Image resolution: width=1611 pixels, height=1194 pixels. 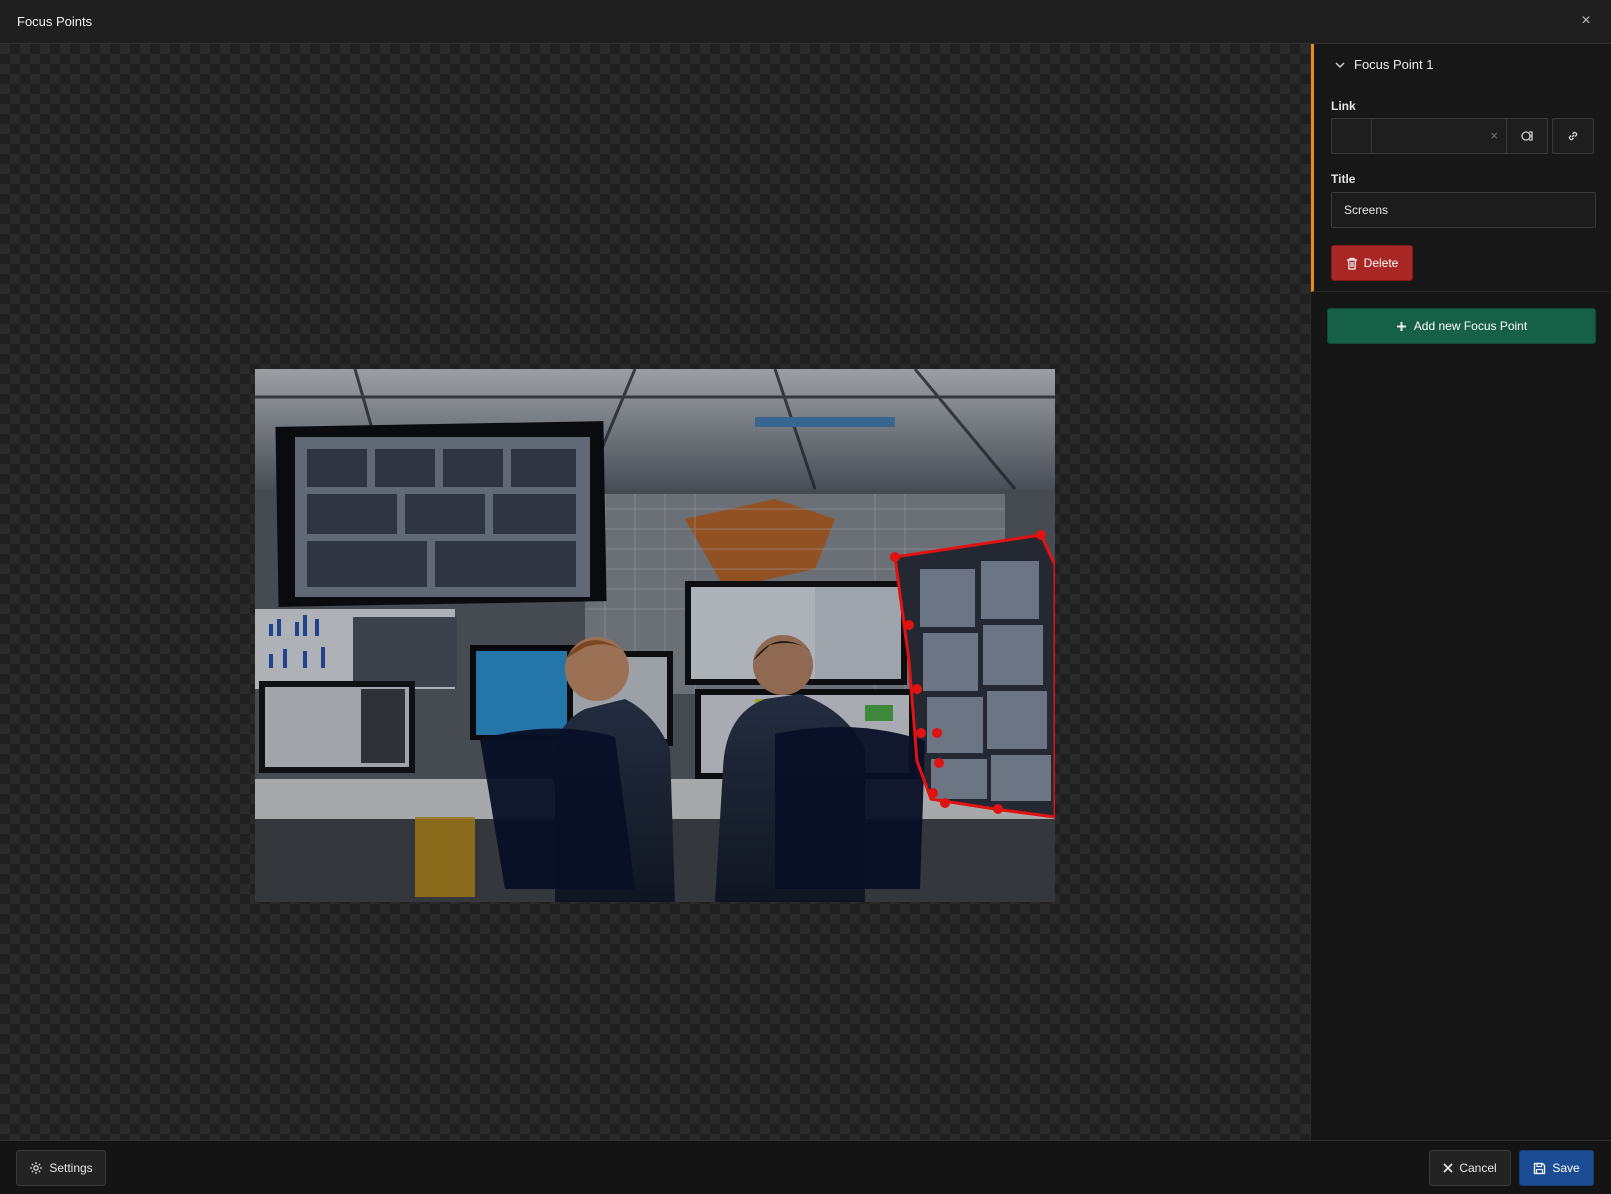 What do you see at coordinates (55, 21) in the screenshot?
I see `window-title: Focus Points` at bounding box center [55, 21].